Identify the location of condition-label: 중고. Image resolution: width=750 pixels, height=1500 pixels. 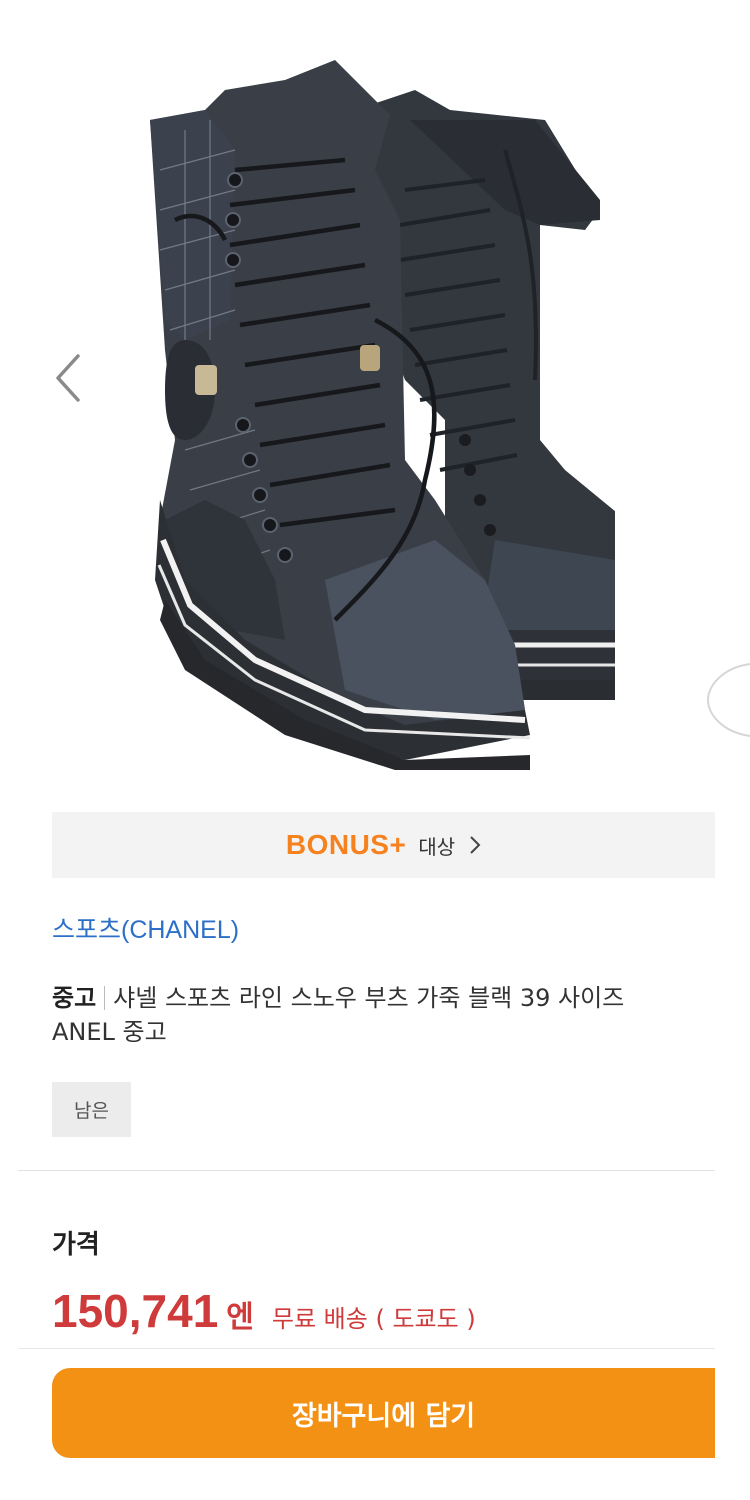
(74, 998).